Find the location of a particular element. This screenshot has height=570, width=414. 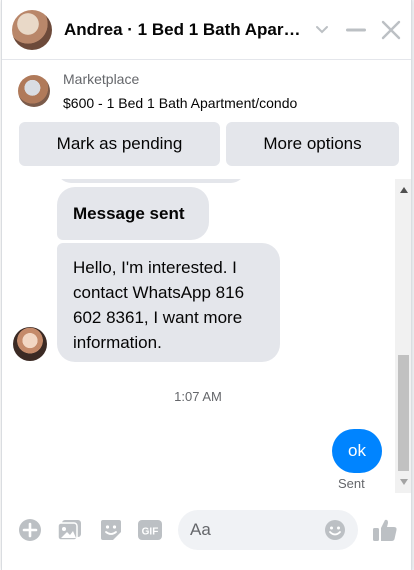

scrollbar is located at coordinates (403, 336).